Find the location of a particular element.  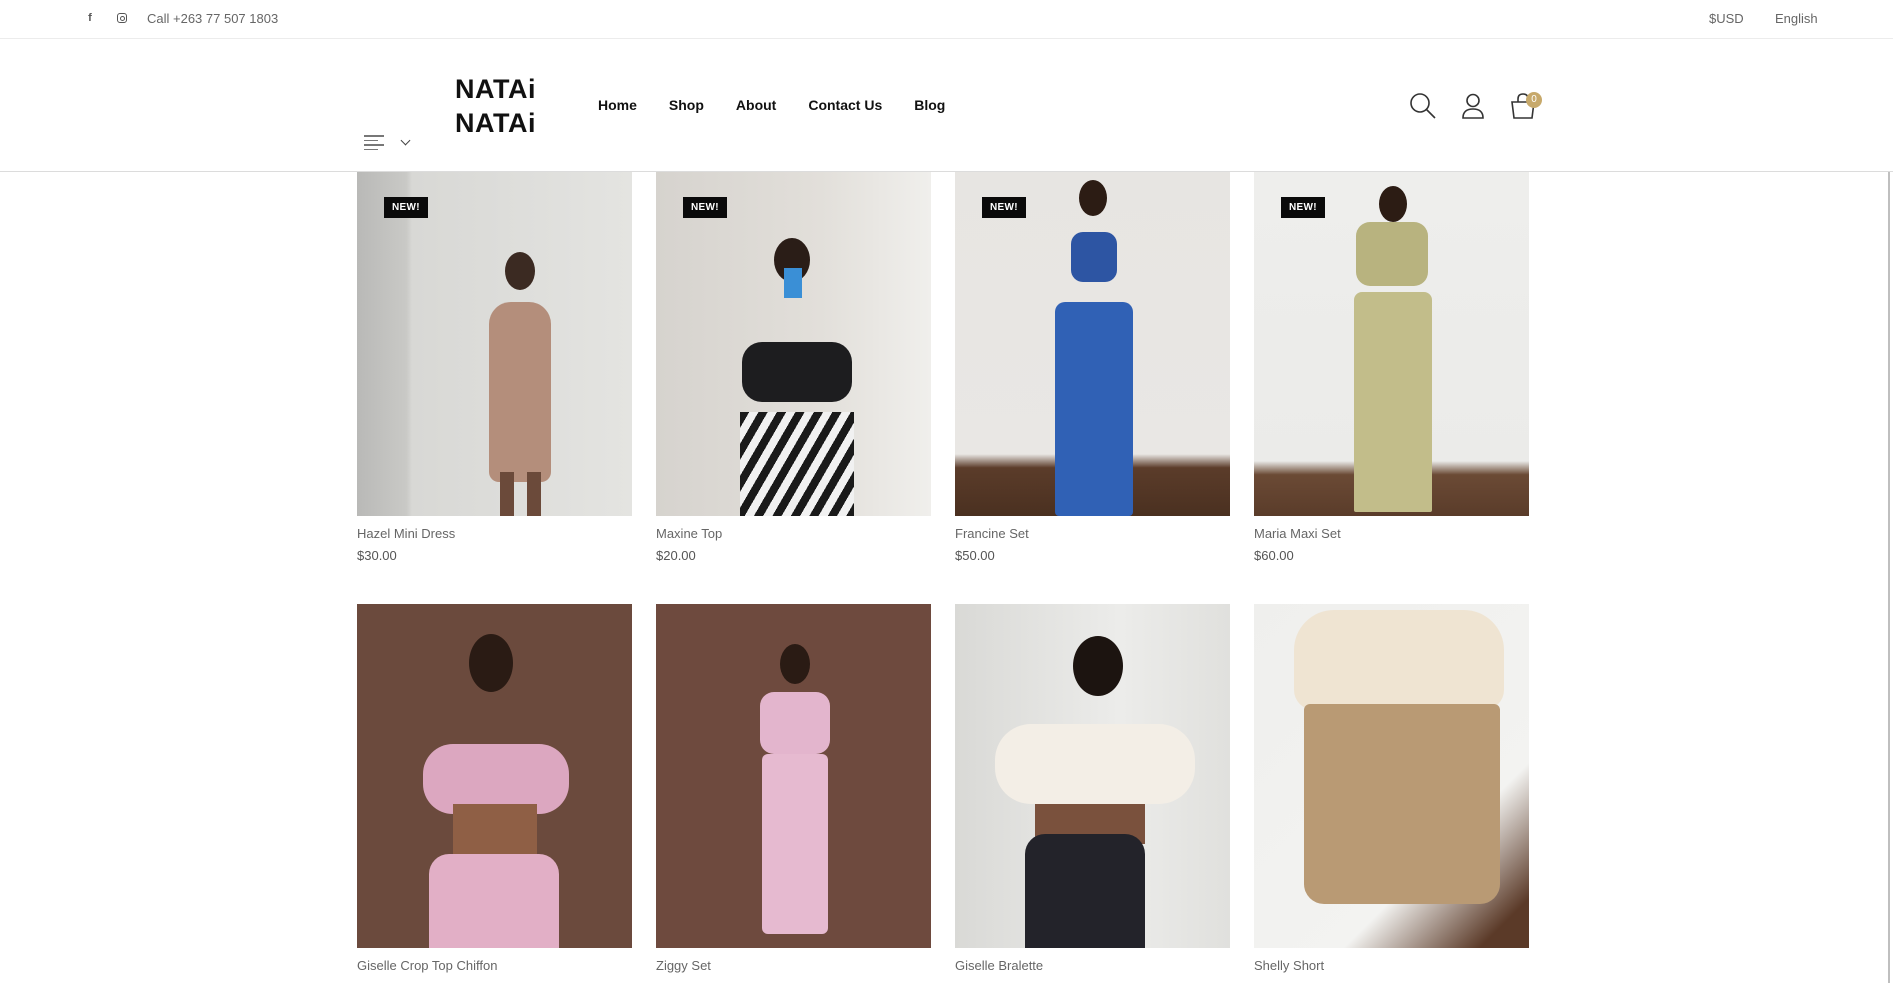

phone-number: Call +263 77 507 1803 is located at coordinates (213, 18).